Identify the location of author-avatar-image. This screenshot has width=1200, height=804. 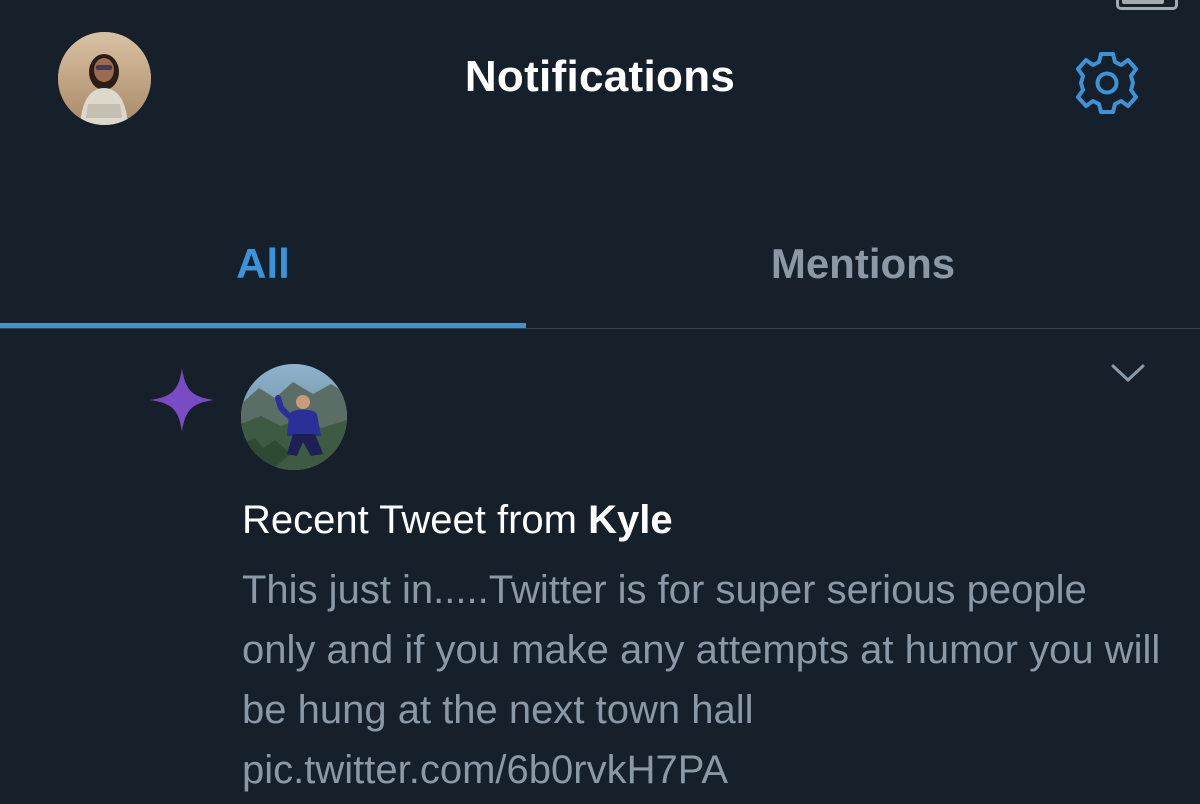
(294, 417).